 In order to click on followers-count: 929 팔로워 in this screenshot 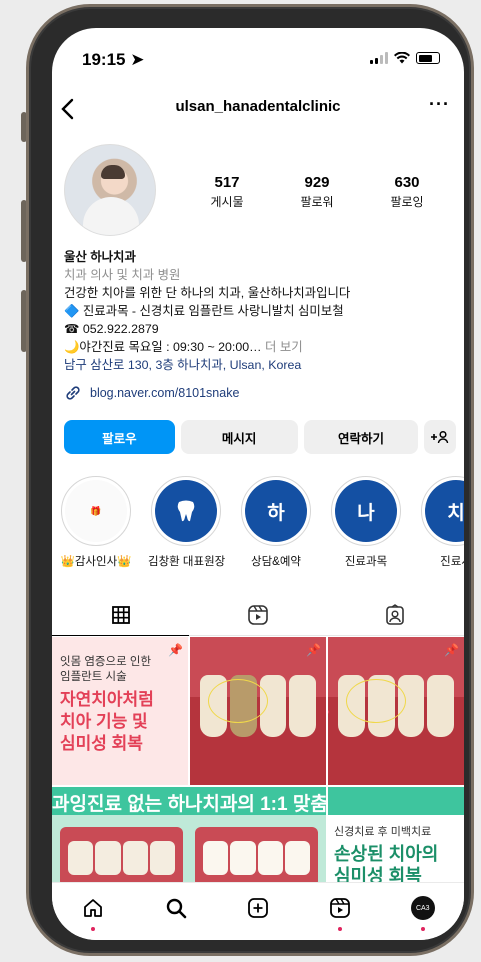, I will do `click(316, 192)`.